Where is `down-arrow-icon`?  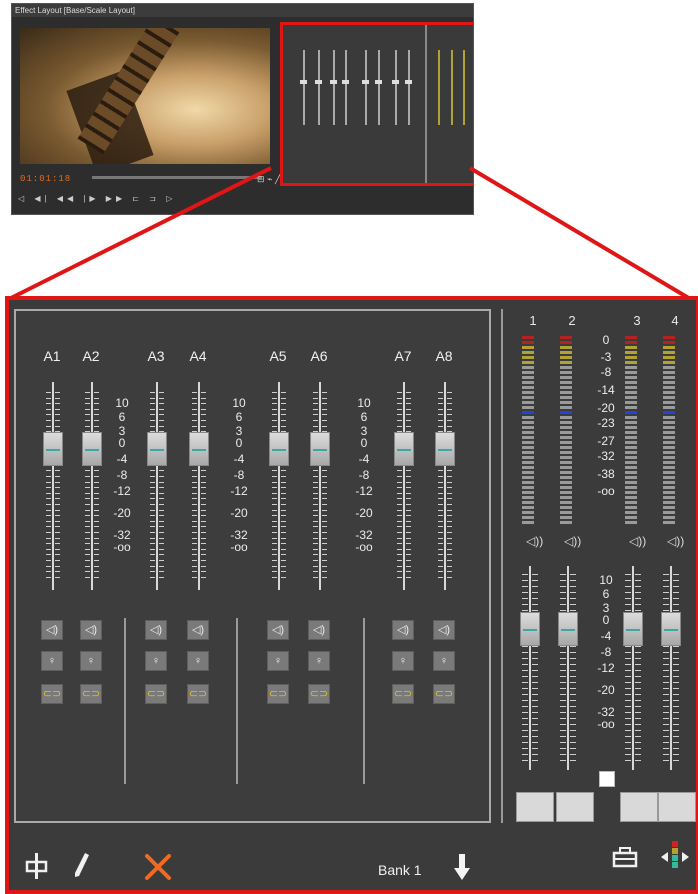
down-arrow-icon is located at coordinates (462, 867).